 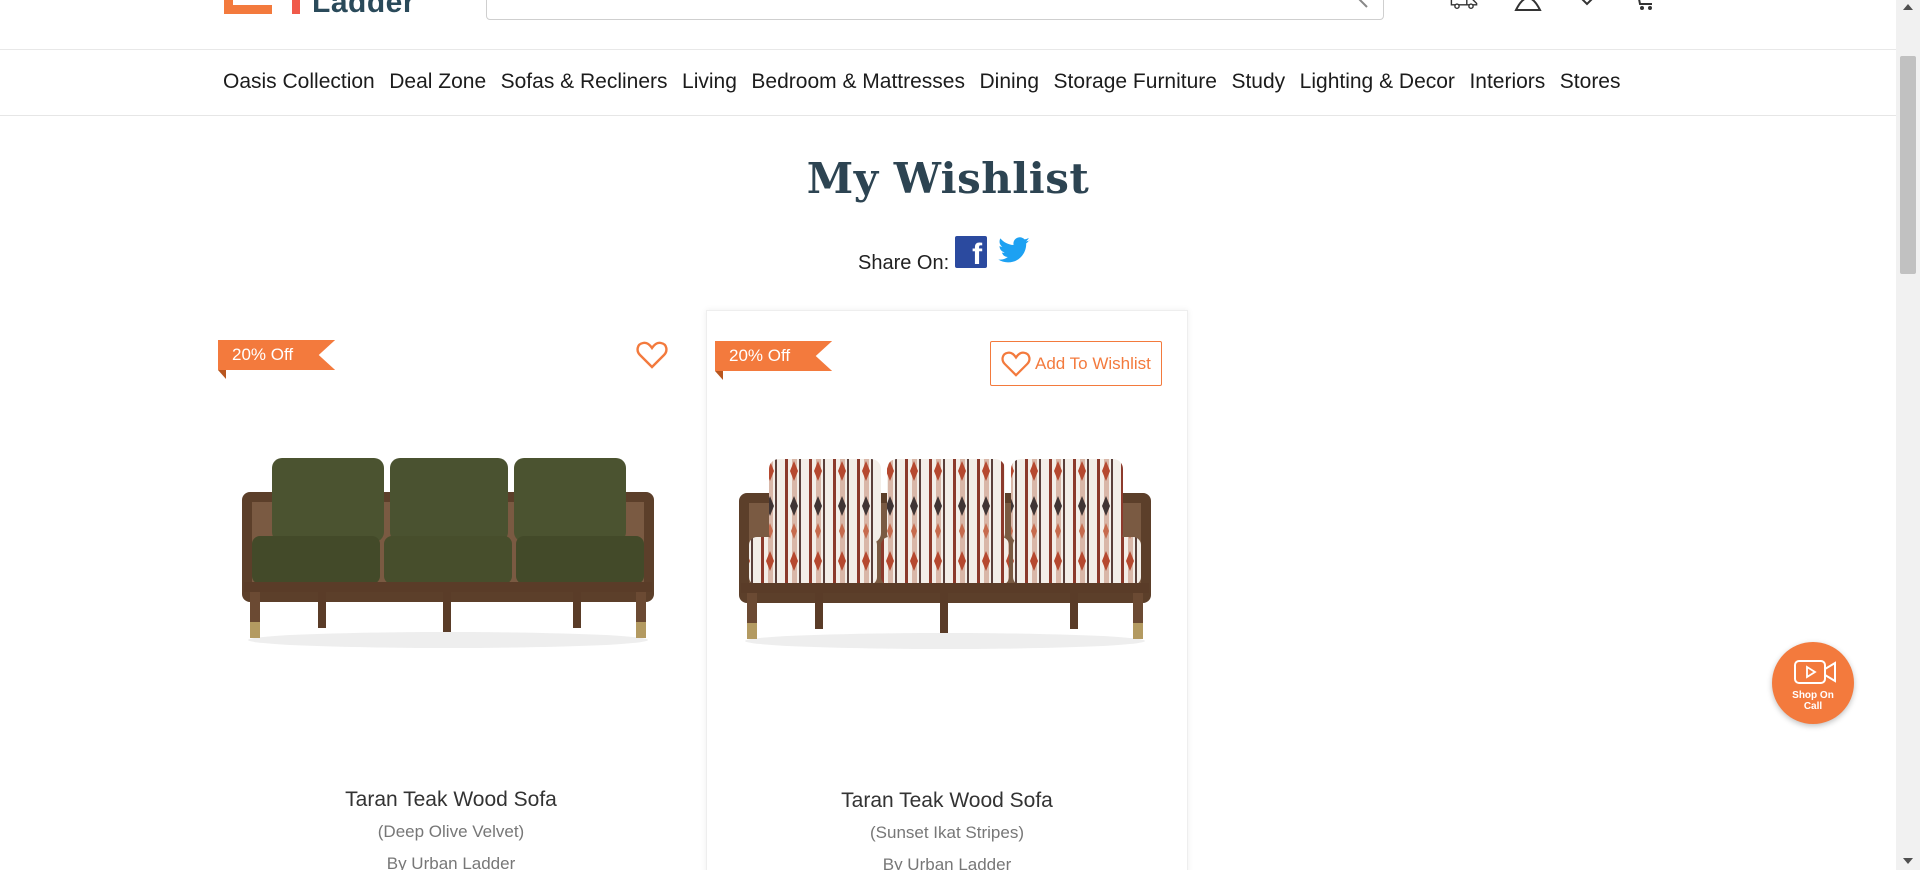 What do you see at coordinates (1377, 82) in the screenshot?
I see `nav-item-lighting-decor: Lighting & Decor` at bounding box center [1377, 82].